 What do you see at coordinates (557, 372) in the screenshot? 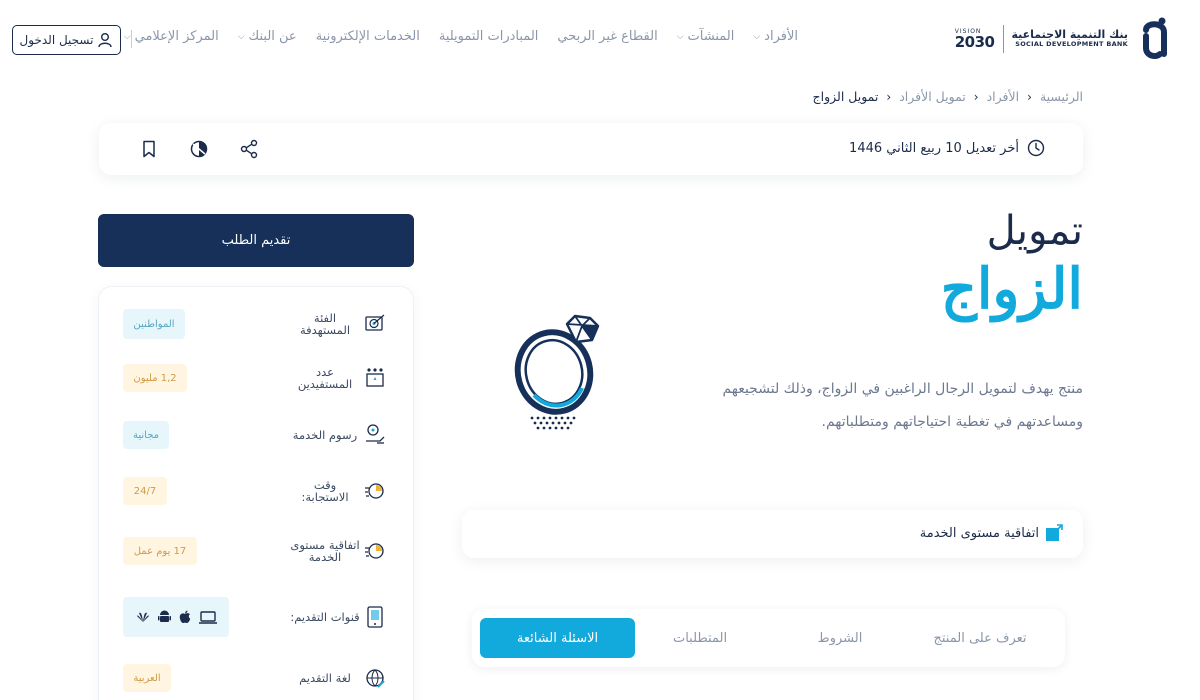
I see `wedding-ring-illustration` at bounding box center [557, 372].